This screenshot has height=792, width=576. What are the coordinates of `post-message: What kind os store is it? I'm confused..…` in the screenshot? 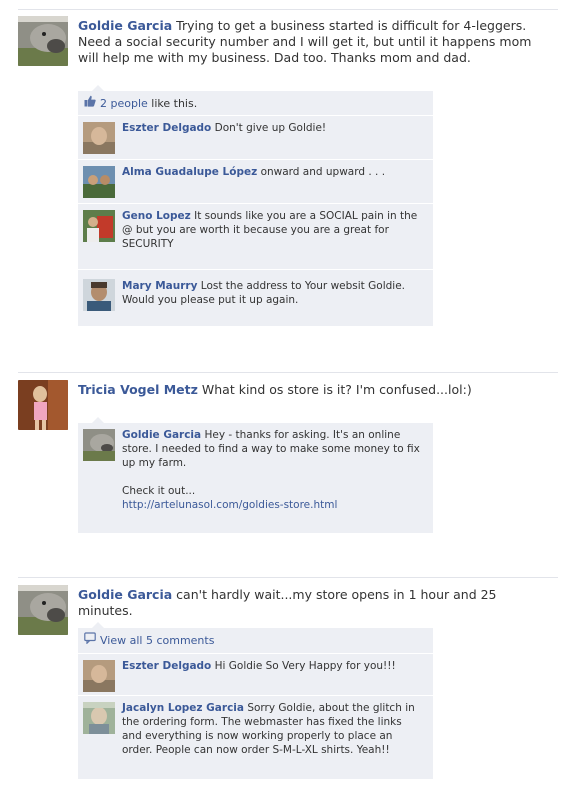 It's located at (336, 389).